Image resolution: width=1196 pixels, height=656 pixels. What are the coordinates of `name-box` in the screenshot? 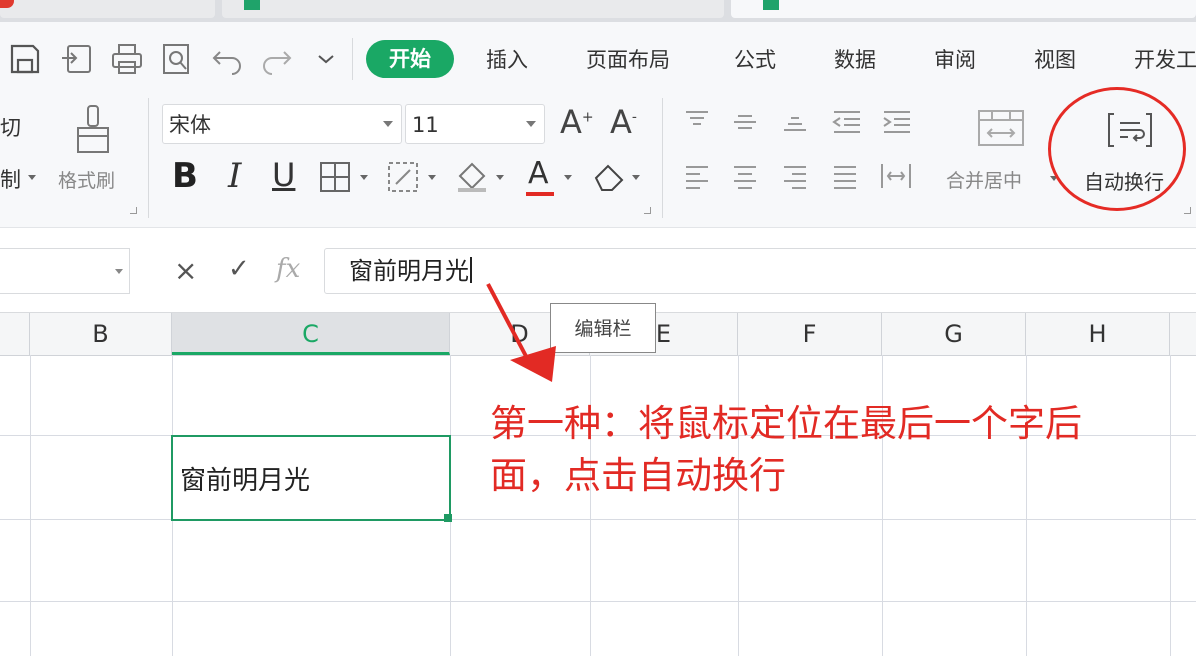 It's located at (65, 271).